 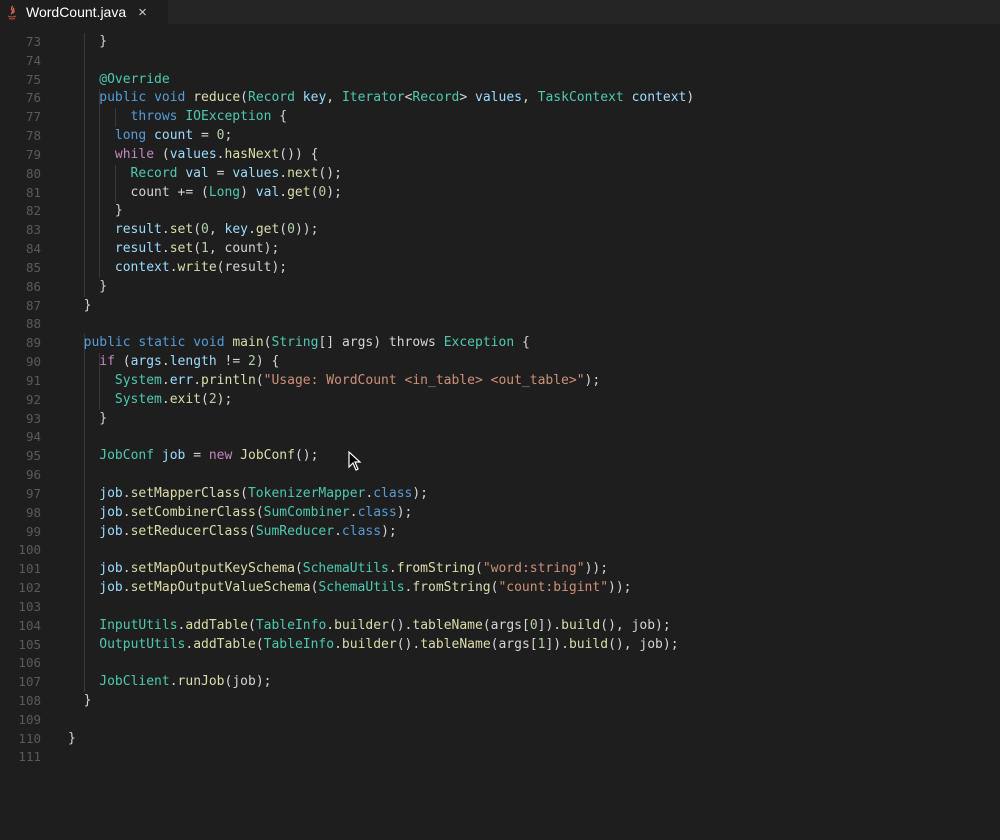 I want to click on code-line: 93}, so click(x=500, y=419).